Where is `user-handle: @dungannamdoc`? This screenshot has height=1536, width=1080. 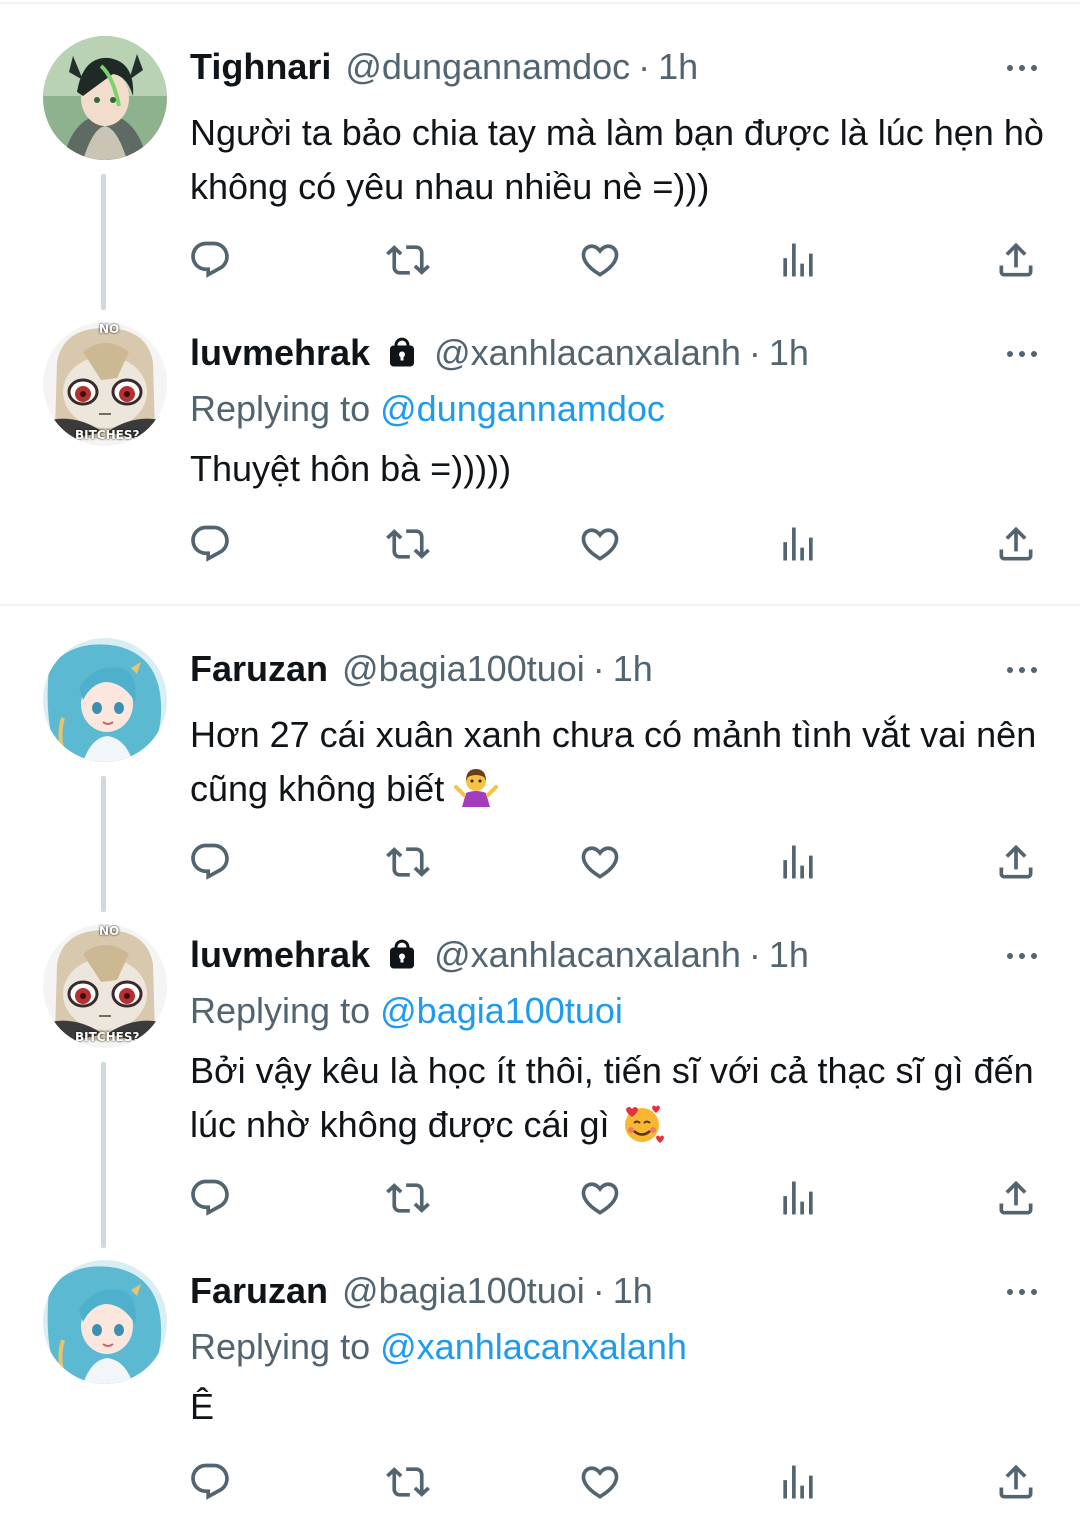
user-handle: @dungannamdoc is located at coordinates (487, 67).